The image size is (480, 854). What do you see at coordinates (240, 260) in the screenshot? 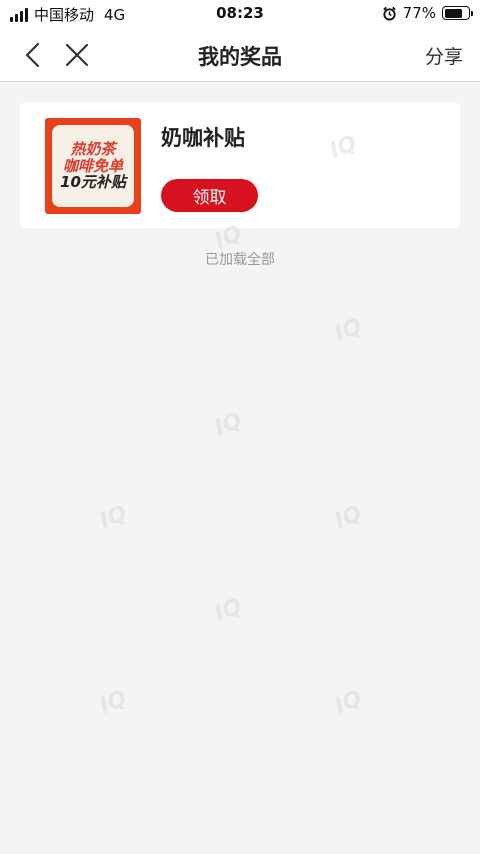
I see `loaded-all-text: 已加载全部` at bounding box center [240, 260].